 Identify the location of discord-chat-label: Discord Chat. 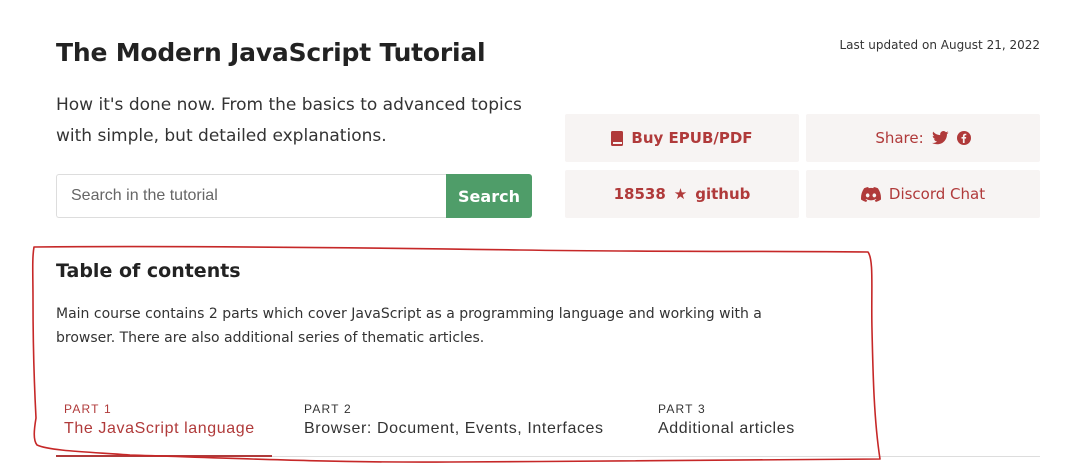
(937, 194).